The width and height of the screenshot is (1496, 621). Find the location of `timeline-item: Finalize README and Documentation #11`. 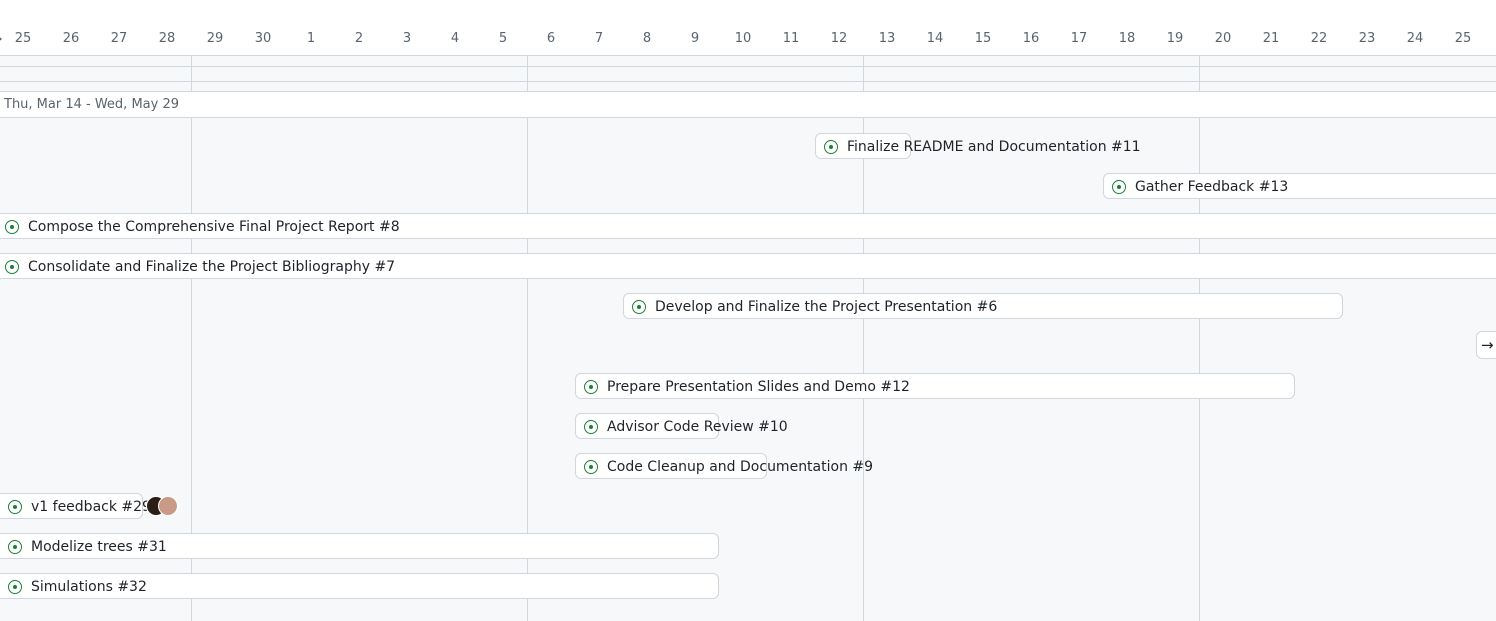

timeline-item: Finalize README and Documentation #11 is located at coordinates (978, 146).